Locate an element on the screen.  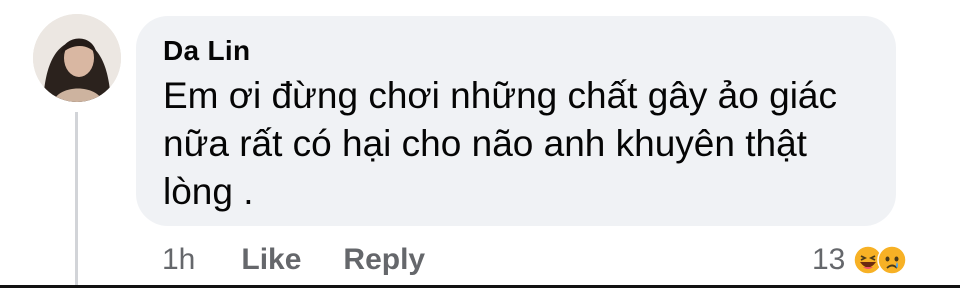
reactions-summary: 13 is located at coordinates (860, 260).